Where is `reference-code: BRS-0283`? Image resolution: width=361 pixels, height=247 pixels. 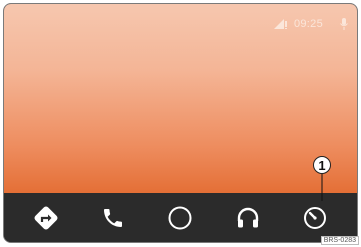 reference-code: BRS-0283 is located at coordinates (339, 240).